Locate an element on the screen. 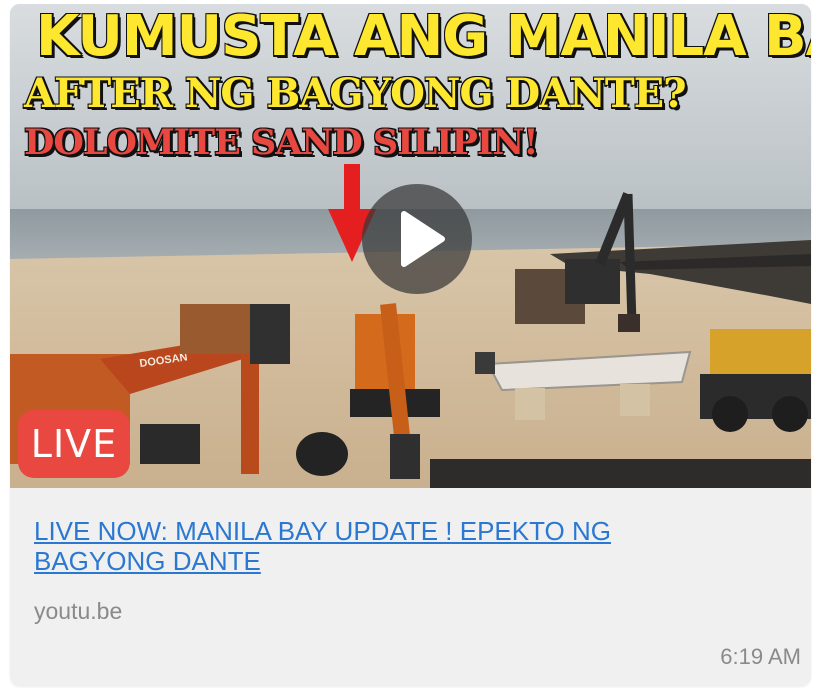  live-badge: LIVE is located at coordinates (74, 444).